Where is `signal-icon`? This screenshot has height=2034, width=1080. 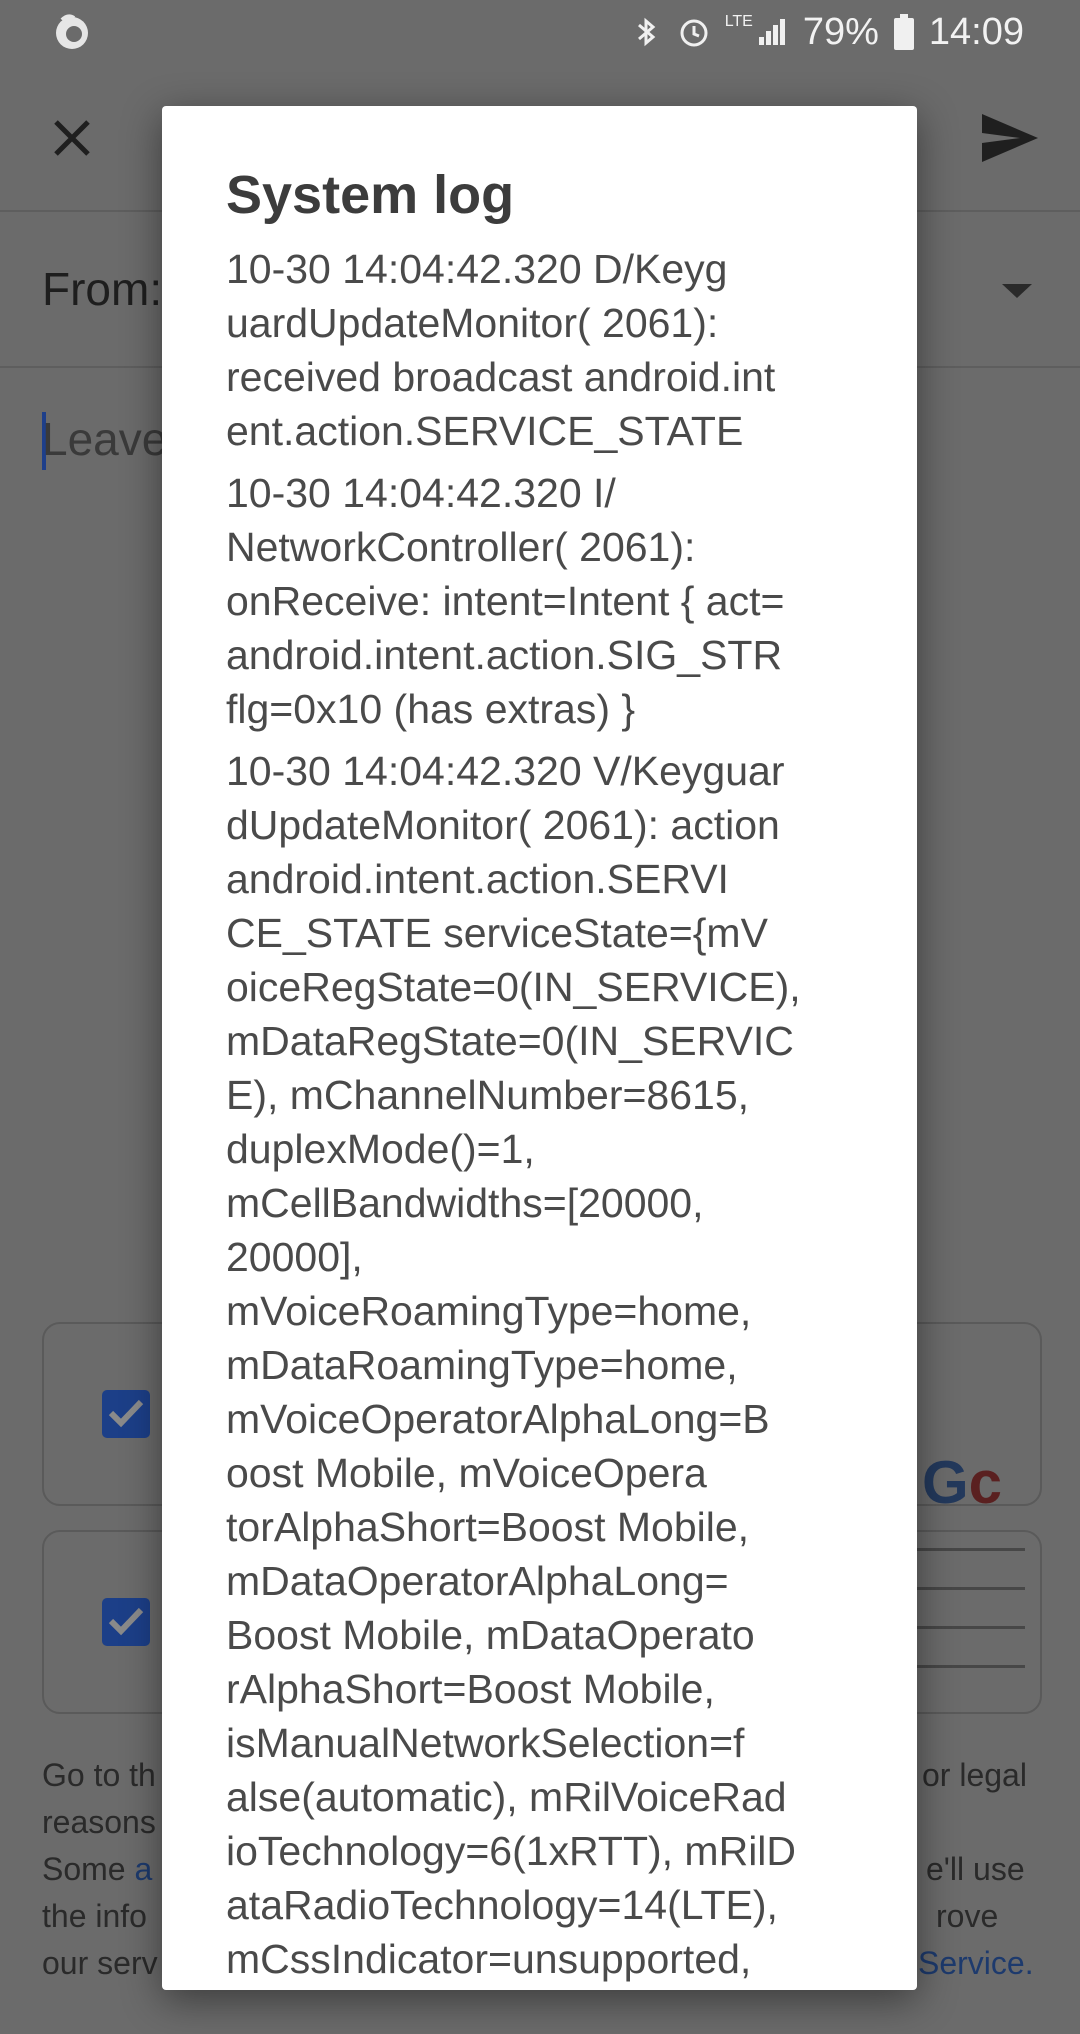
signal-icon is located at coordinates (771, 32).